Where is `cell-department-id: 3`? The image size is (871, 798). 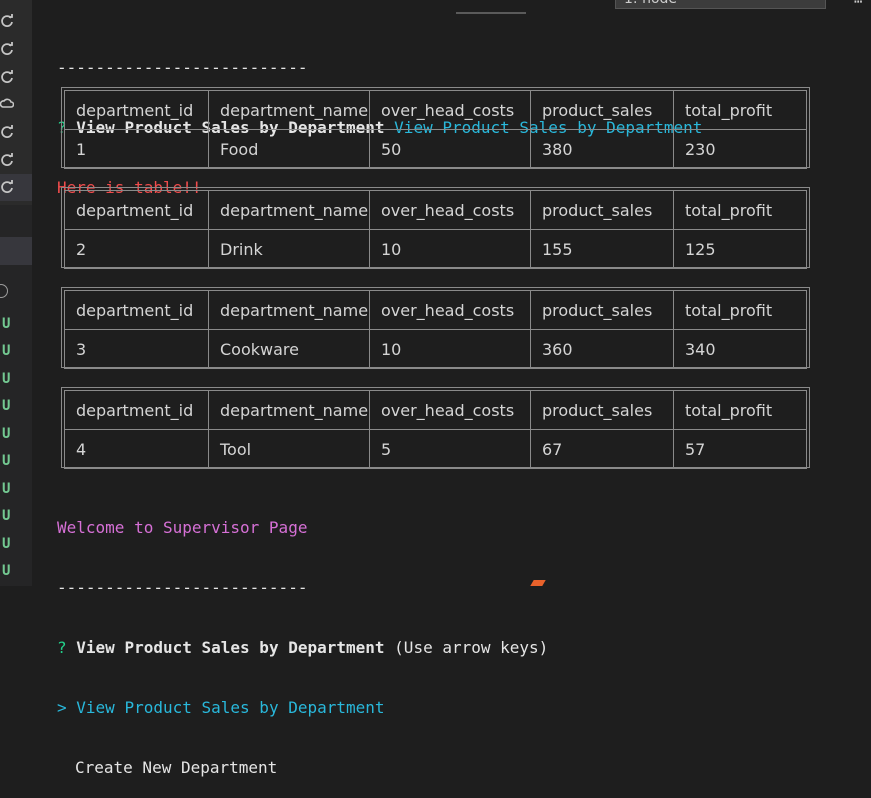
cell-department-id: 3 is located at coordinates (136, 349).